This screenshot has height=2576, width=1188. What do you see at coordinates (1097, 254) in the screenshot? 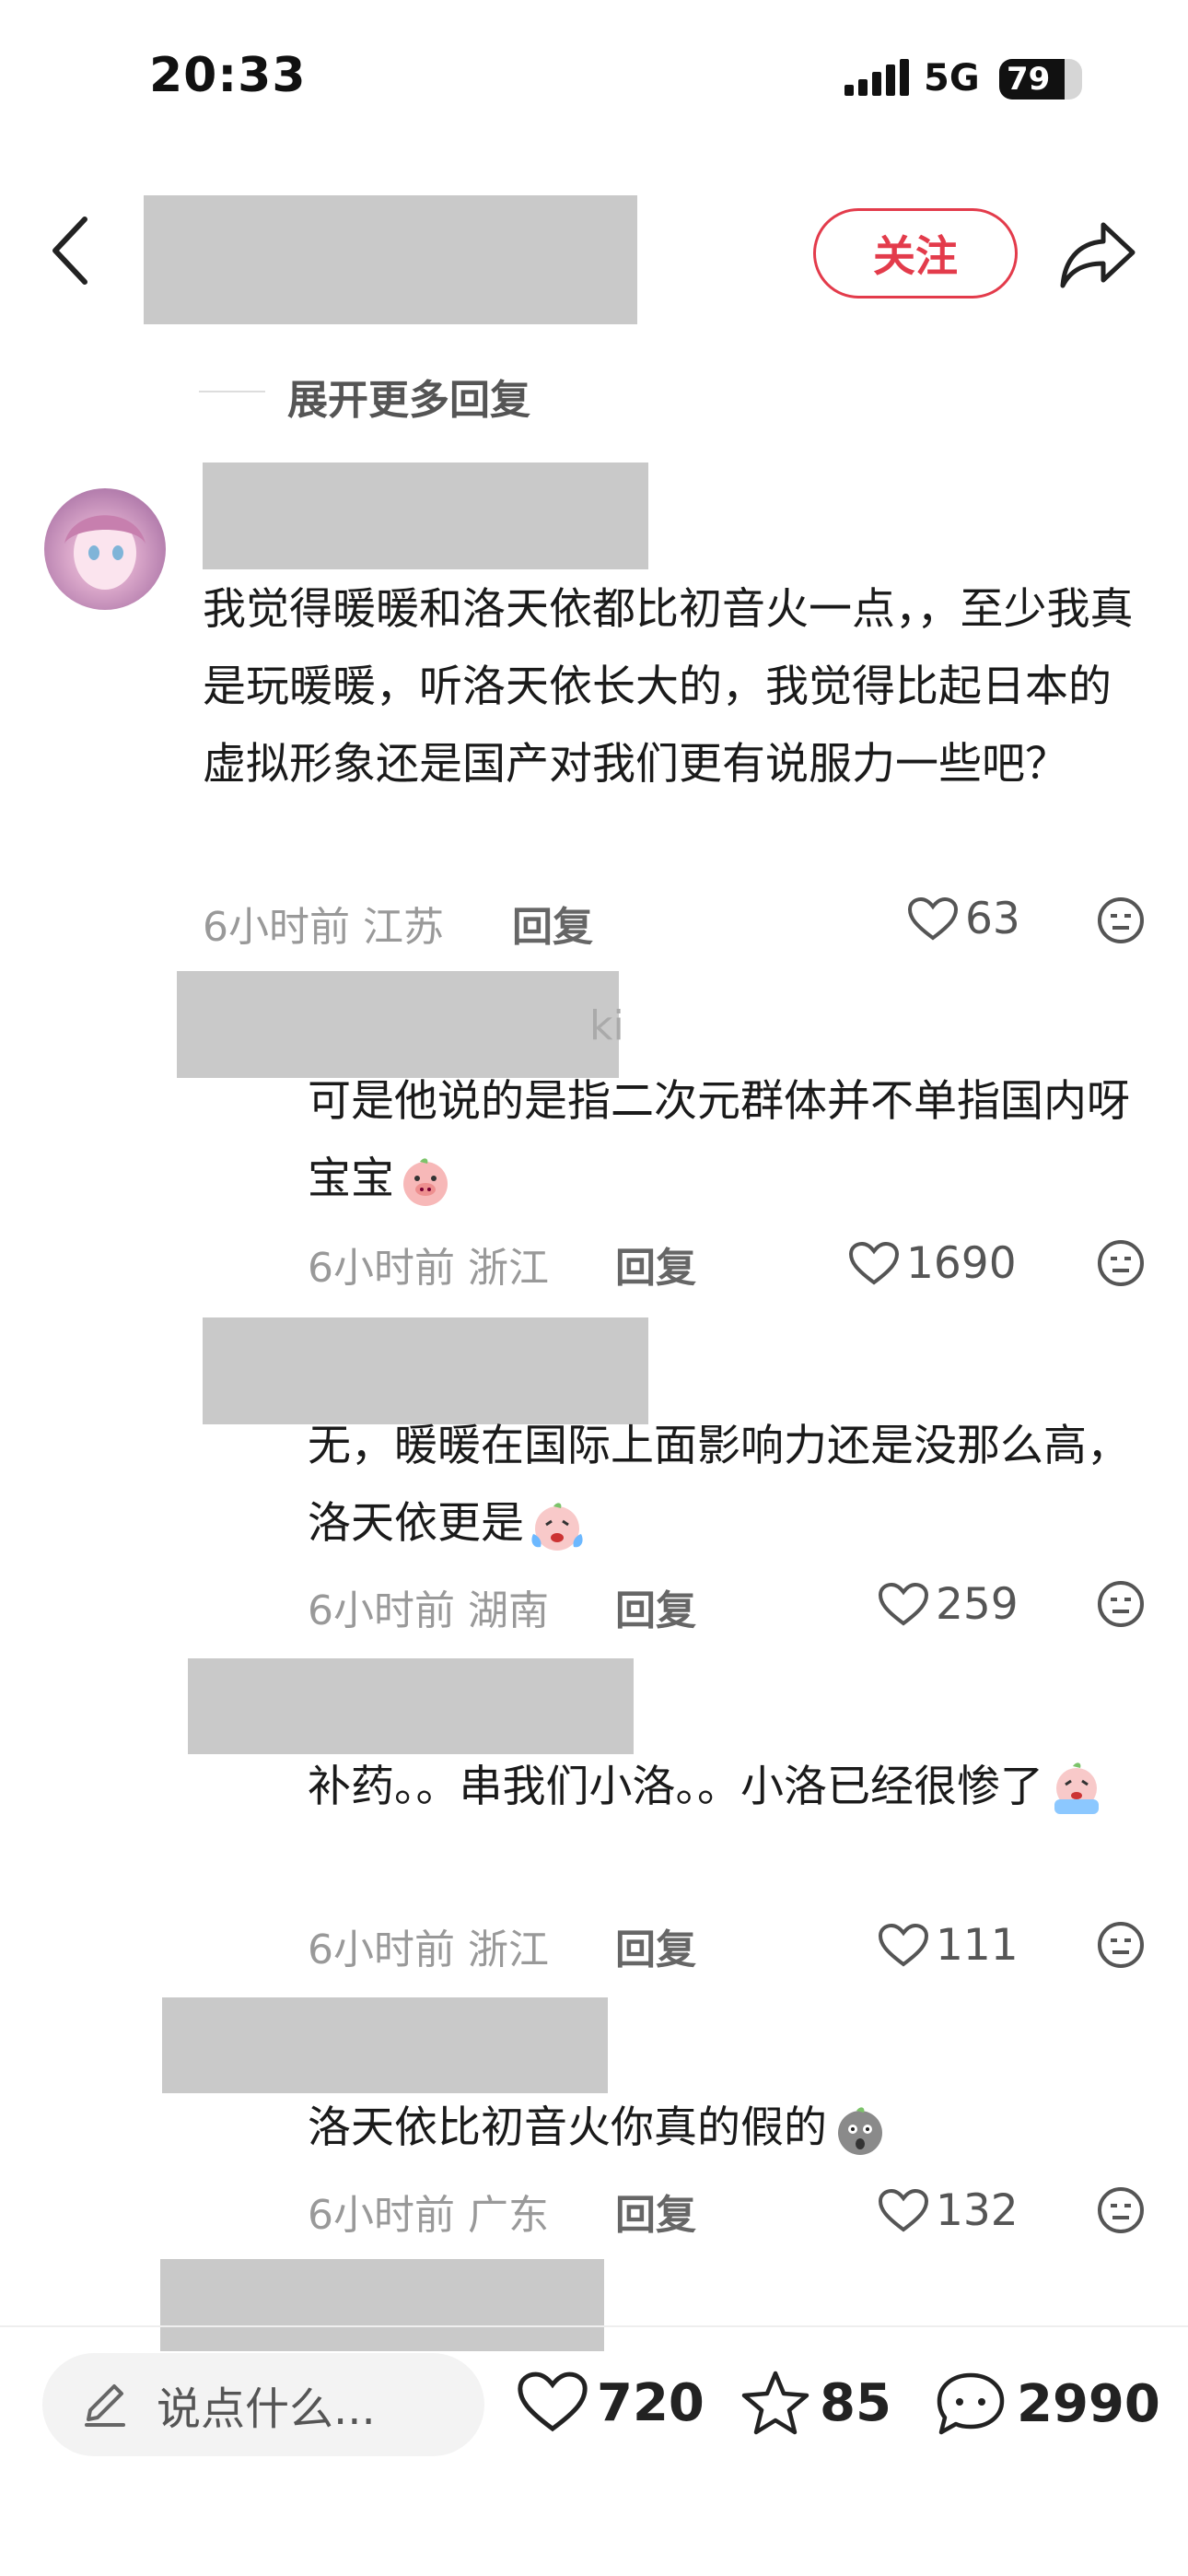
I see `share-icon` at bounding box center [1097, 254].